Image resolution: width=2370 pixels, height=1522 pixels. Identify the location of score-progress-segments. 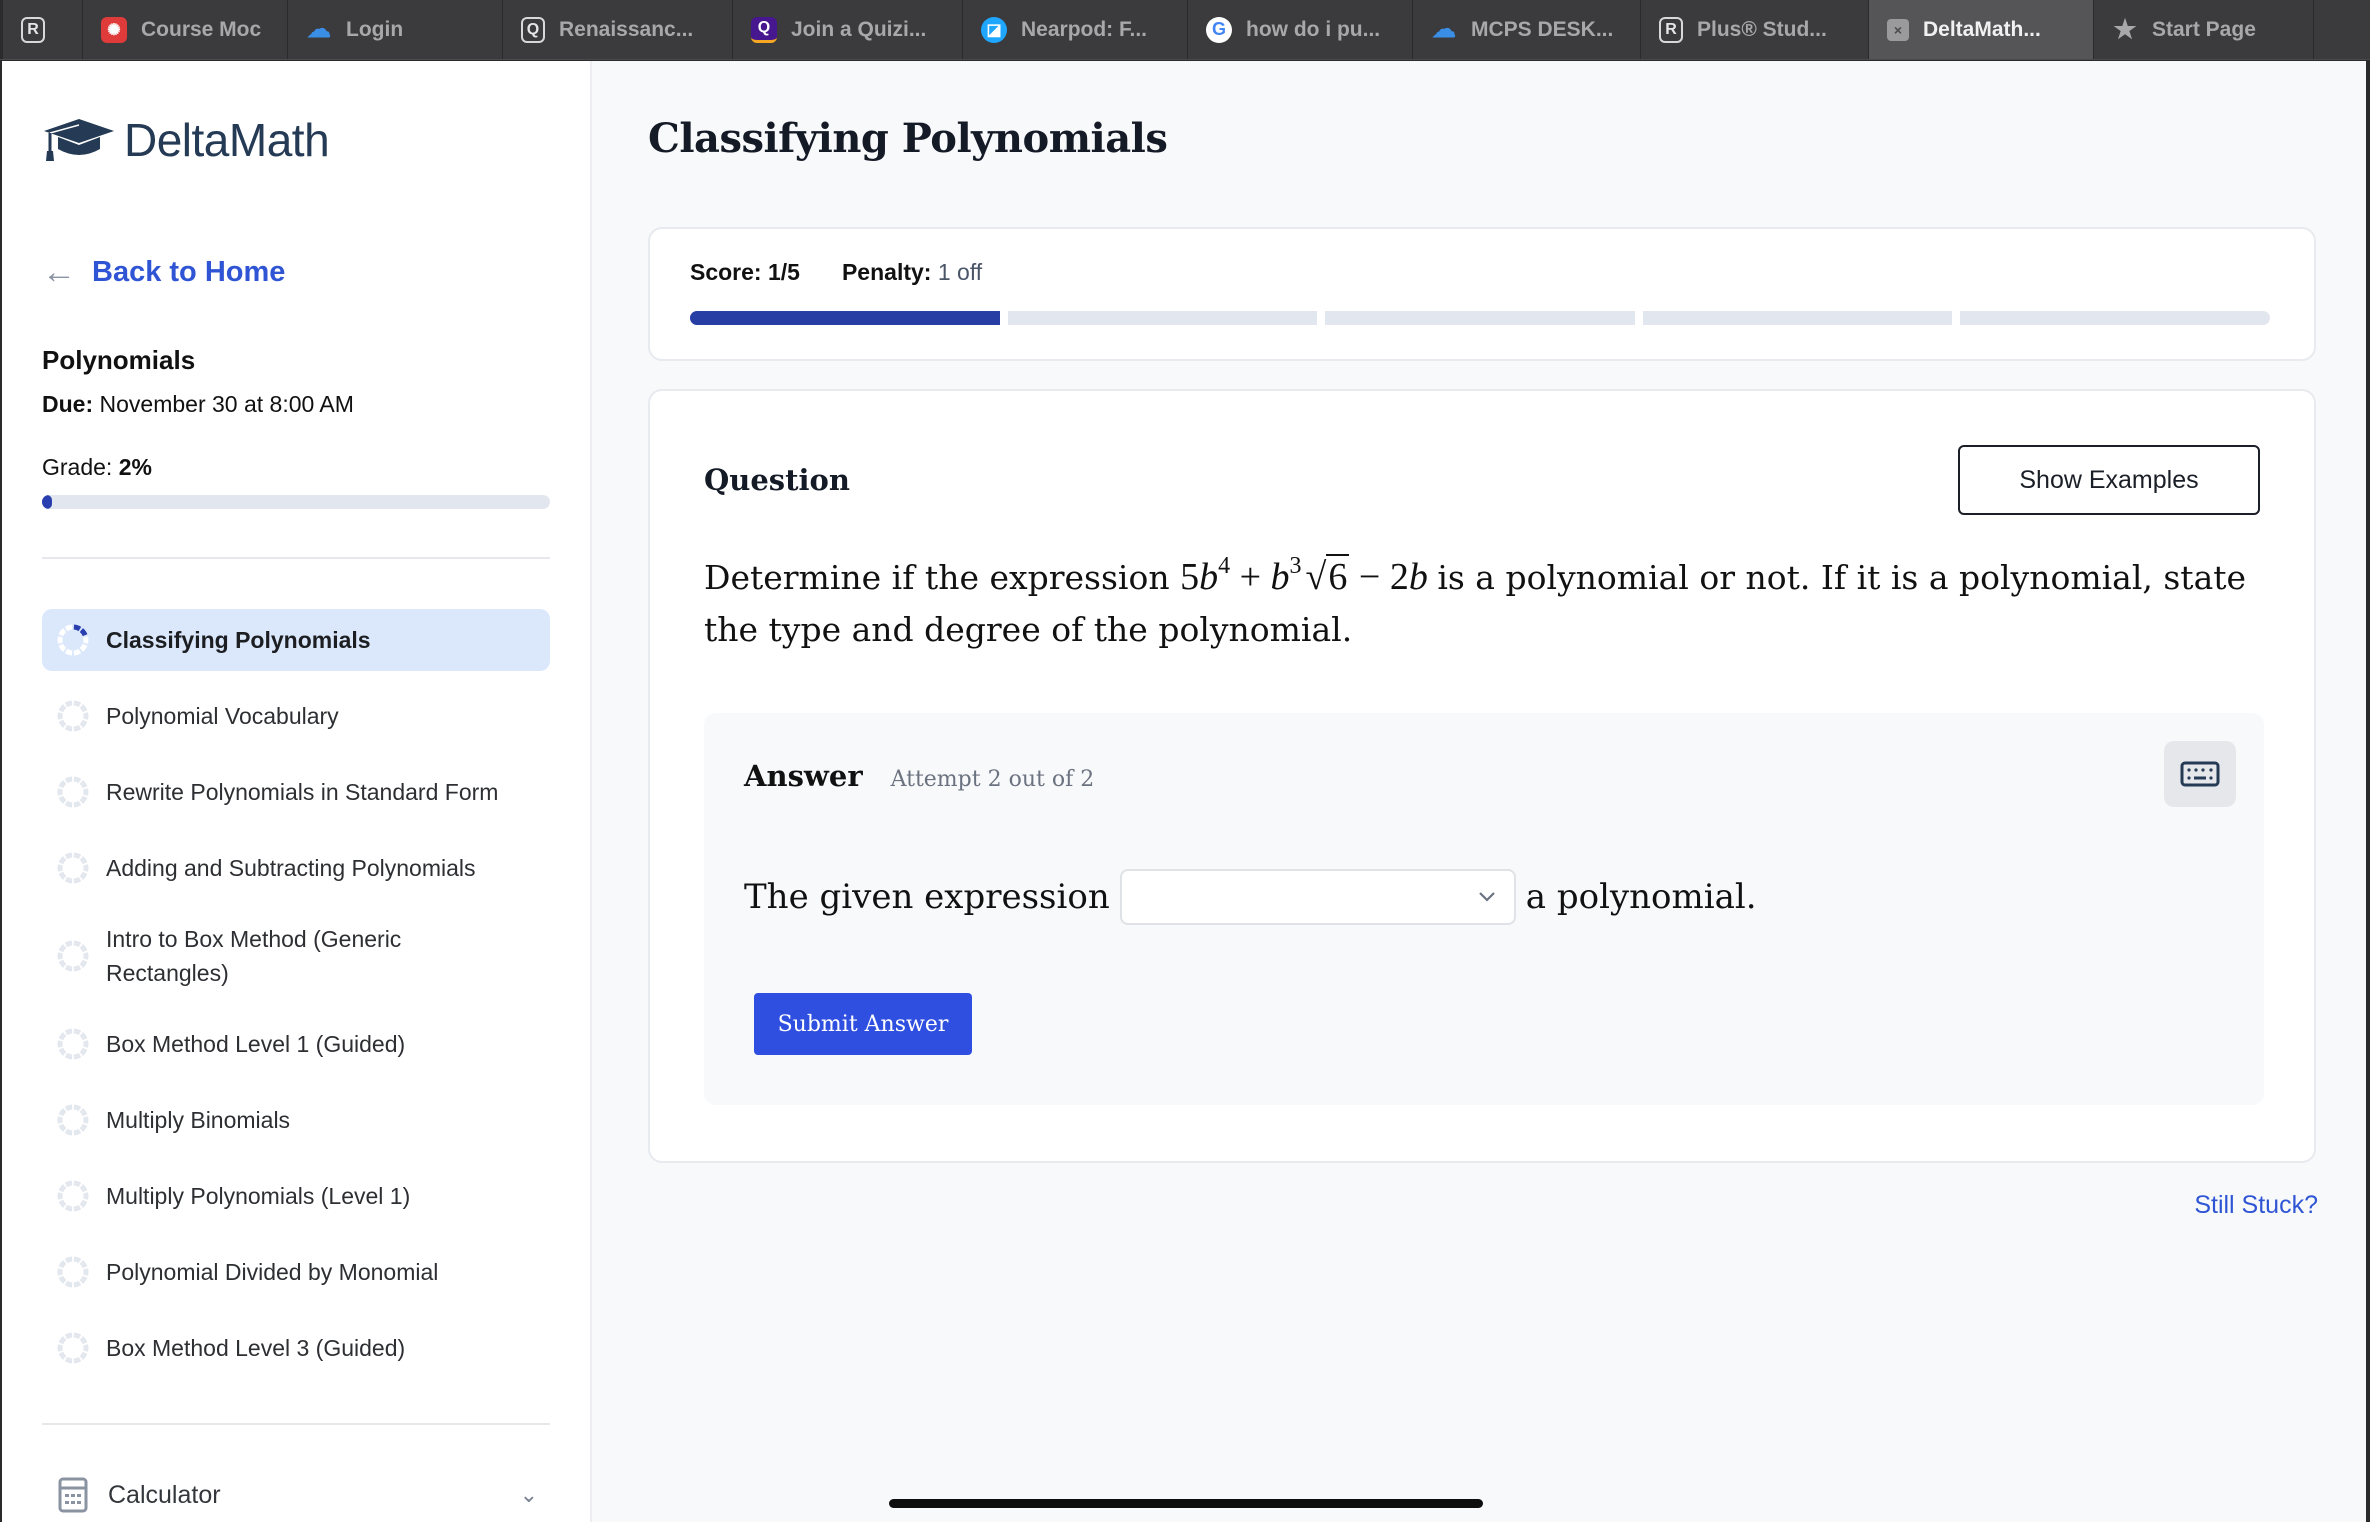
(1480, 318).